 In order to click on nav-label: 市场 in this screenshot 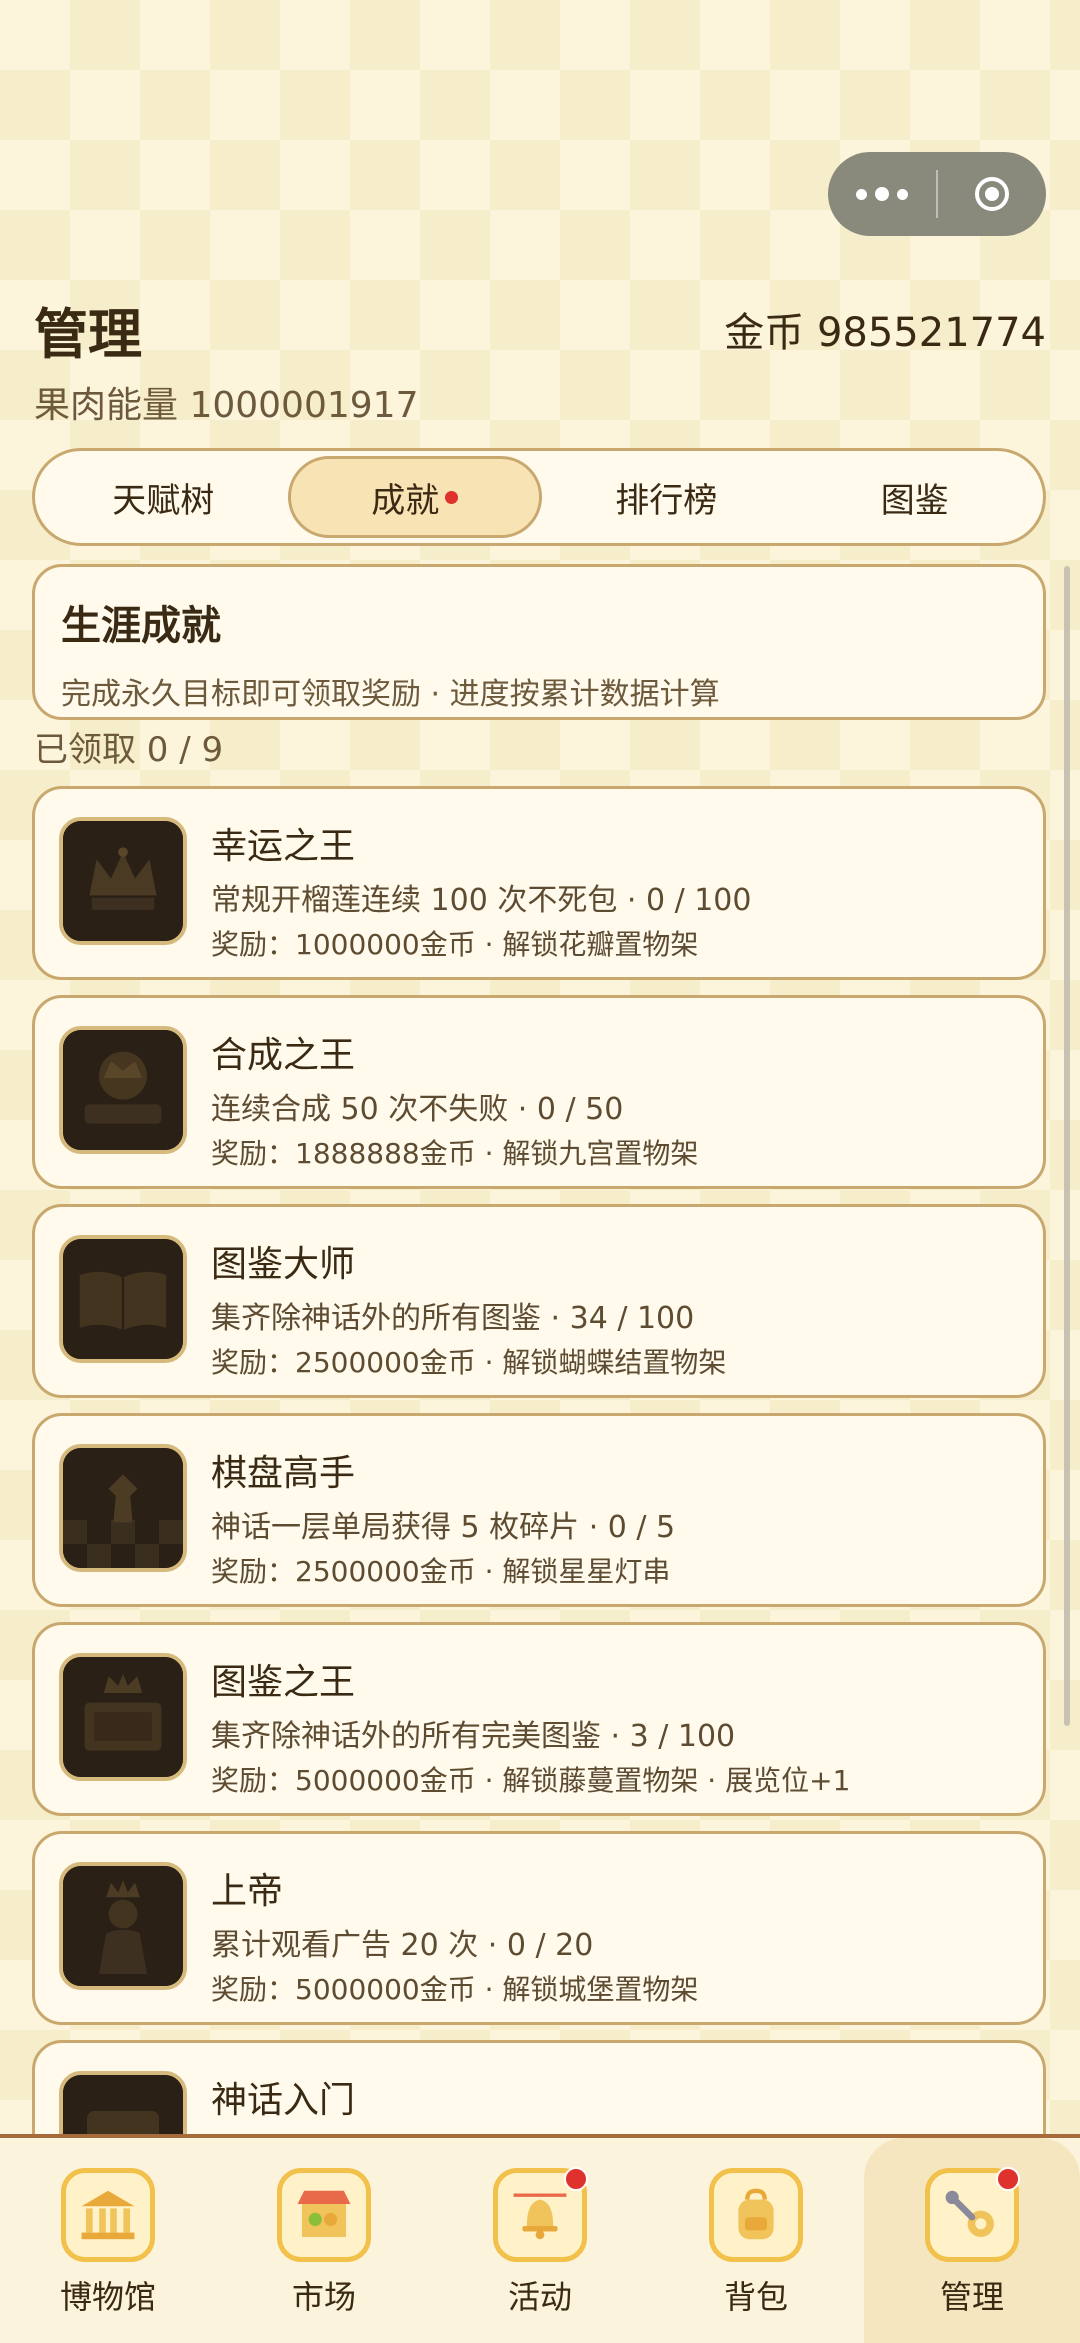, I will do `click(323, 2297)`.